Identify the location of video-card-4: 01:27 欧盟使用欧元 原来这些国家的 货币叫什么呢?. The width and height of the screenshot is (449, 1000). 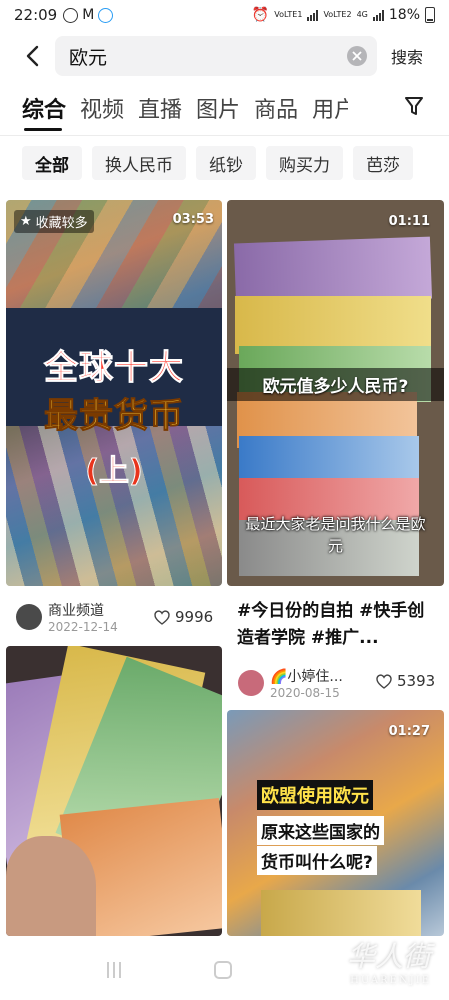
(335, 823).